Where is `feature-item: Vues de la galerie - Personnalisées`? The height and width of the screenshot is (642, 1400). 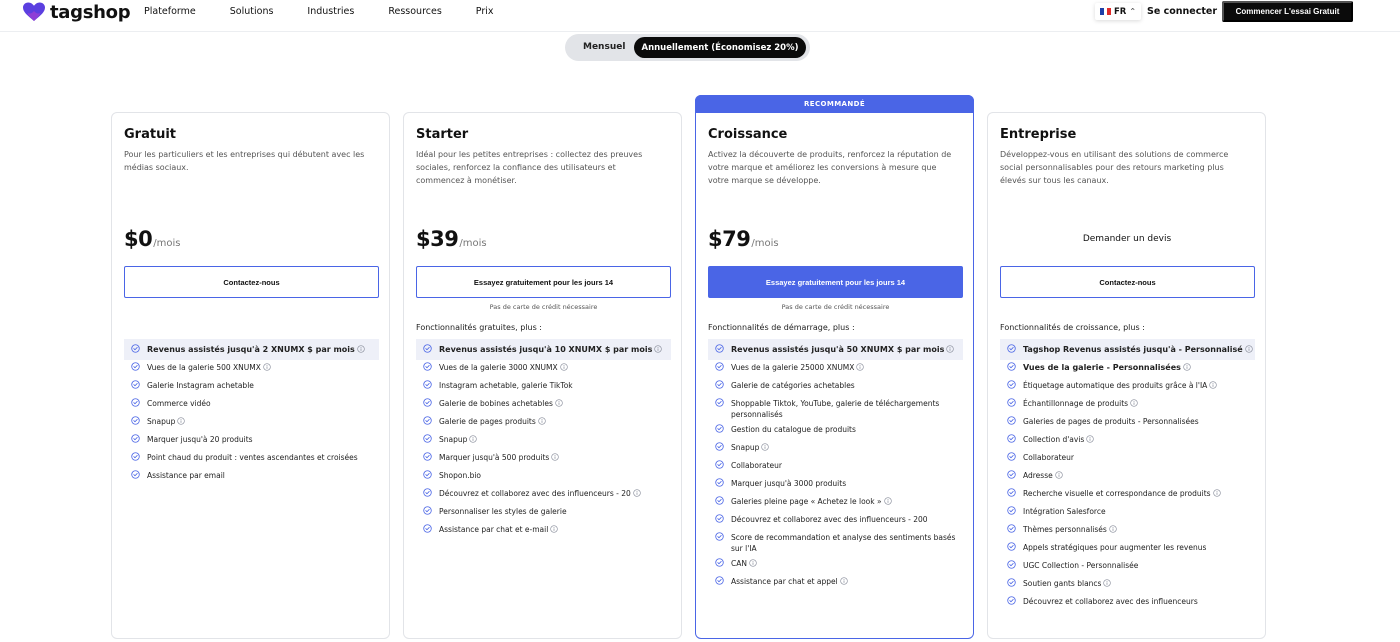
feature-item: Vues de la galerie - Personnalisées is located at coordinates (1127, 369).